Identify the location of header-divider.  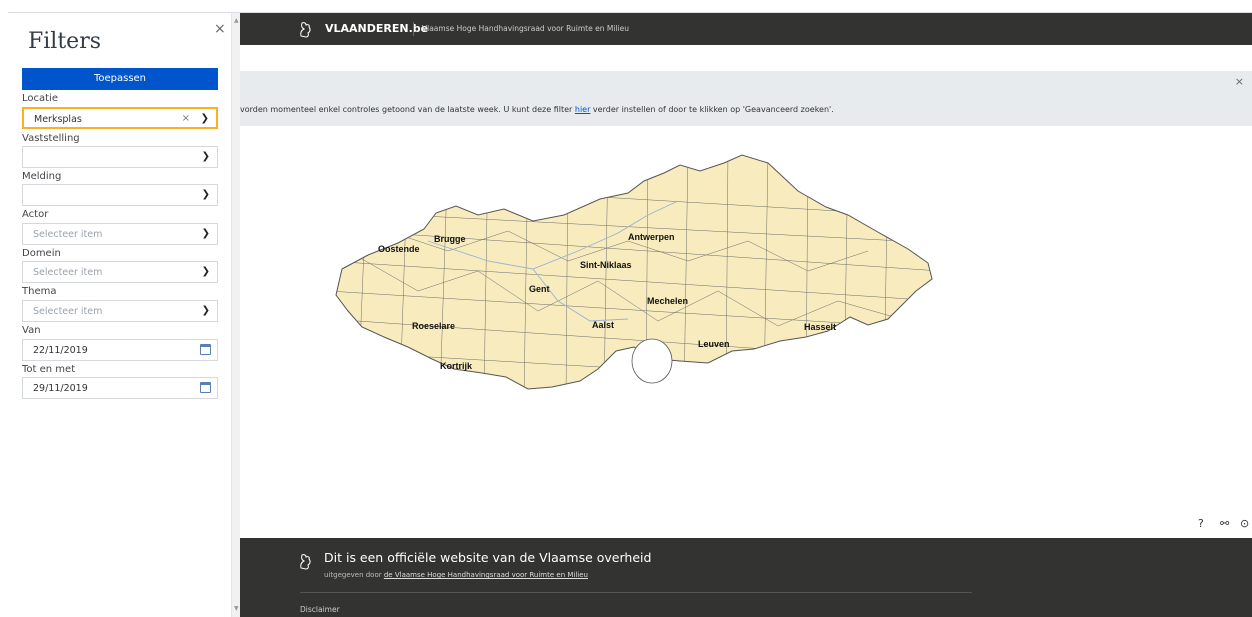
(413, 29).